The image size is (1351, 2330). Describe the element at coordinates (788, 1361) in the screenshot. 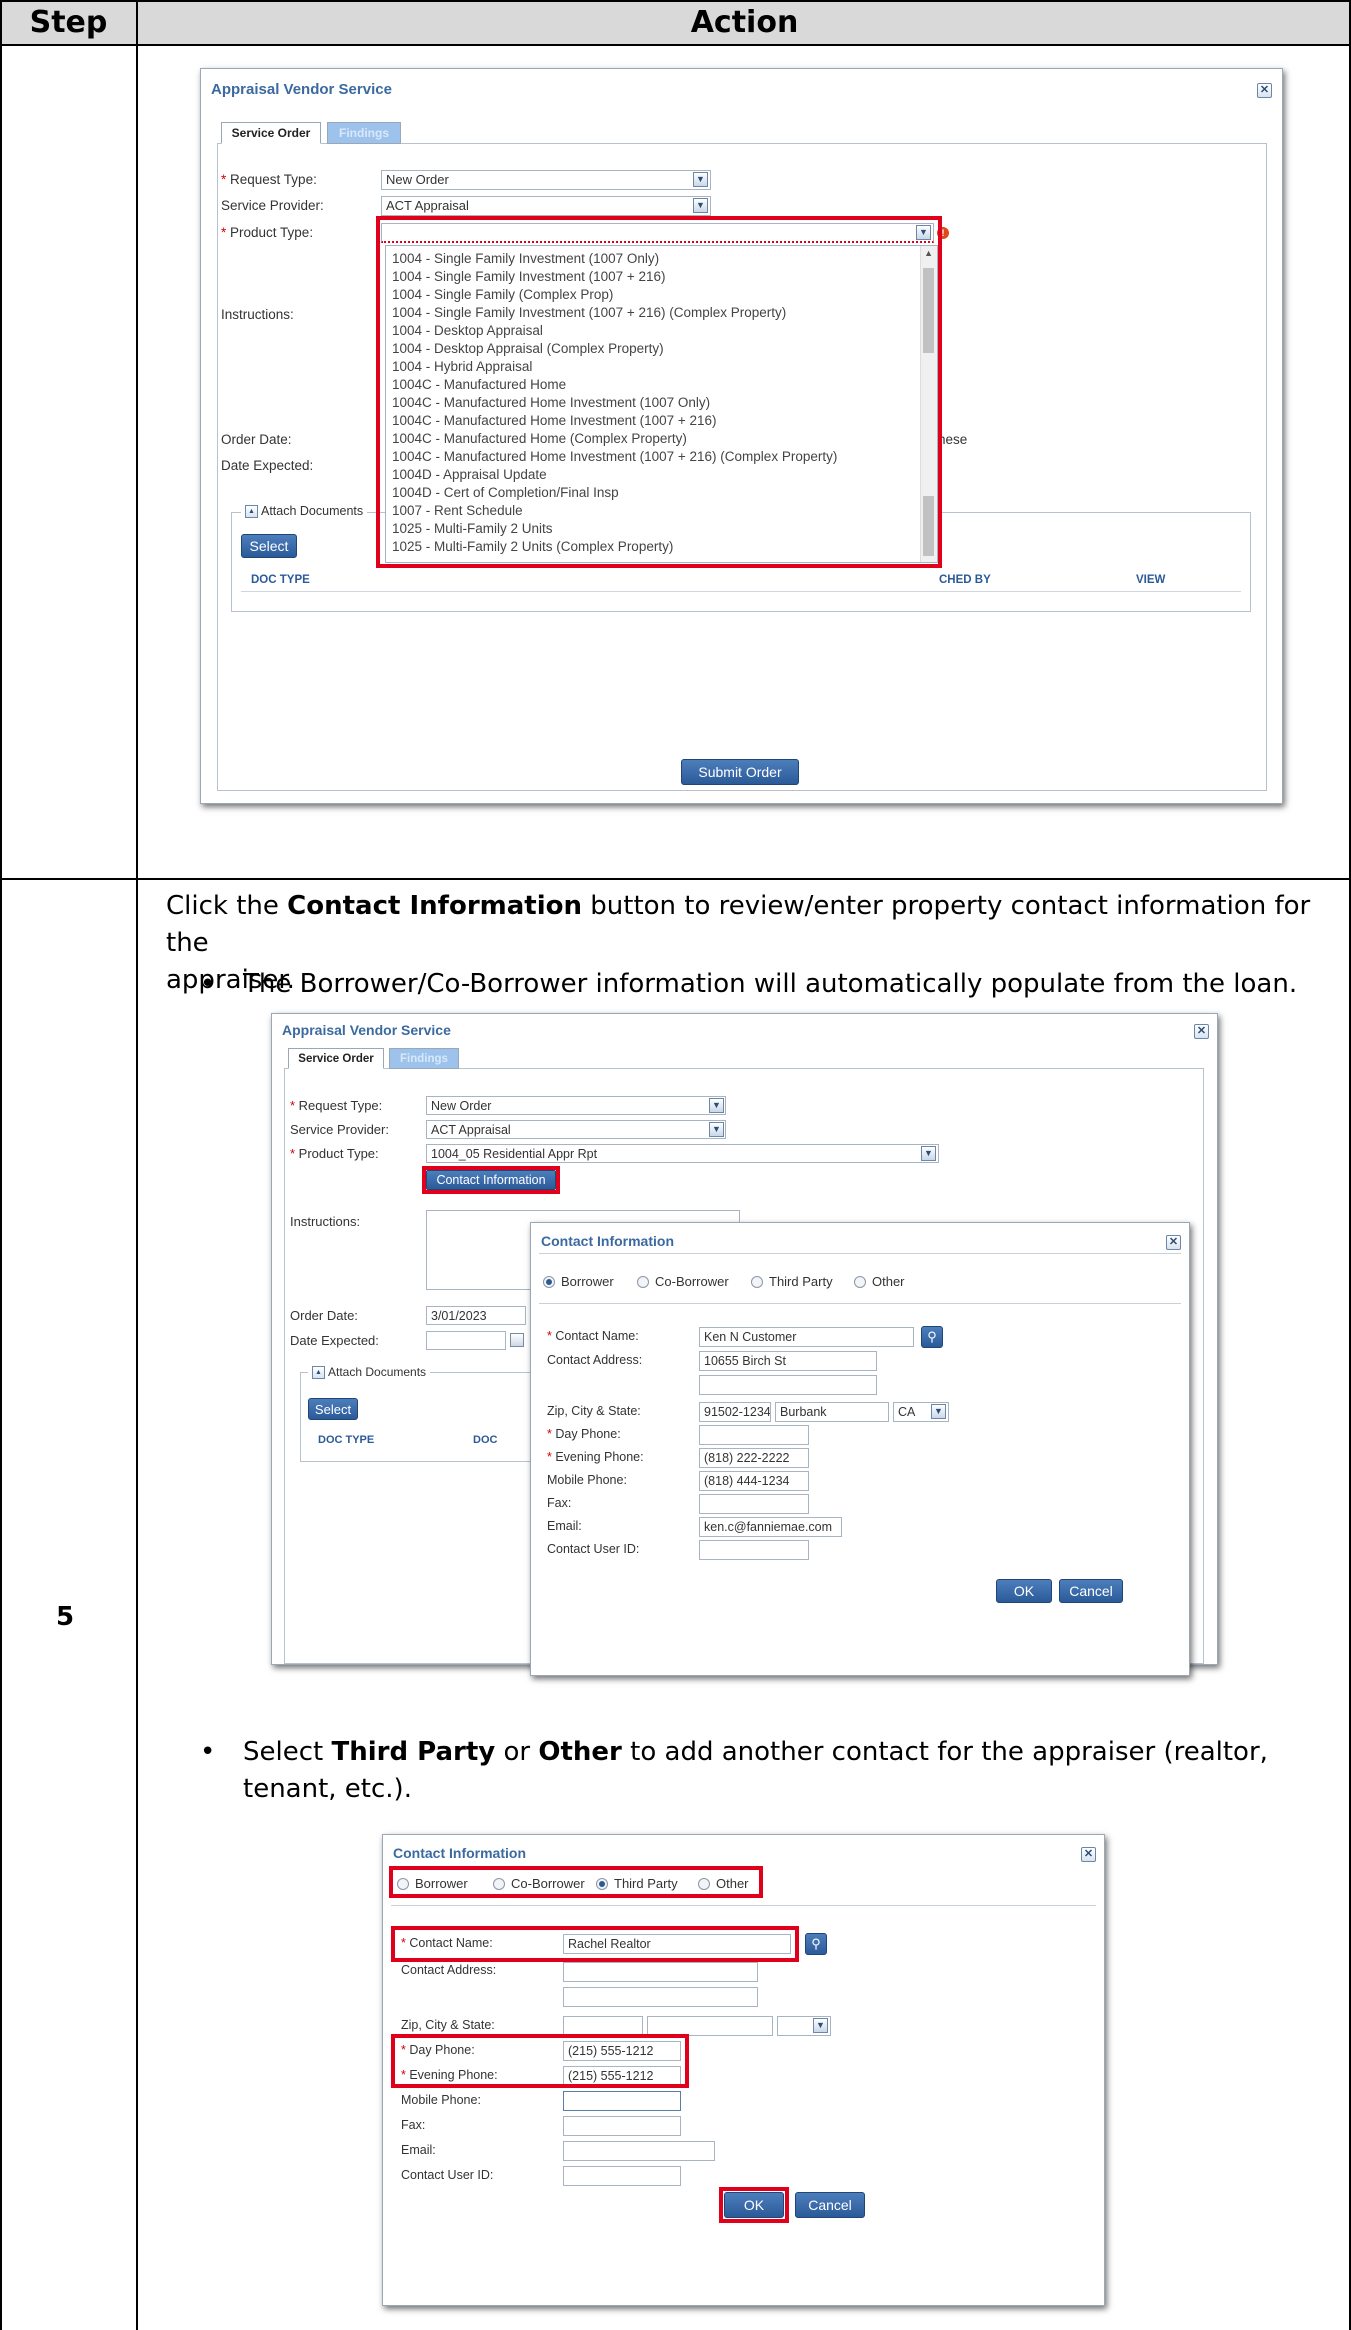

I see `address-line1-input: 10655 Birch St` at that location.